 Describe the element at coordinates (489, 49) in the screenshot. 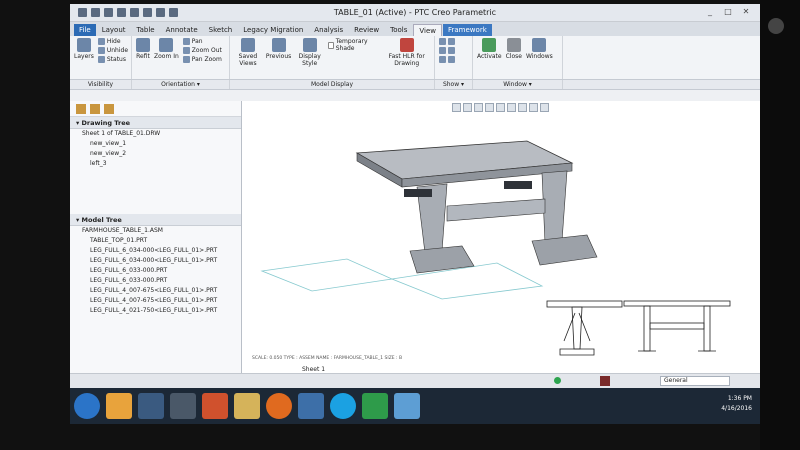

I see `activate-button: Activate` at that location.